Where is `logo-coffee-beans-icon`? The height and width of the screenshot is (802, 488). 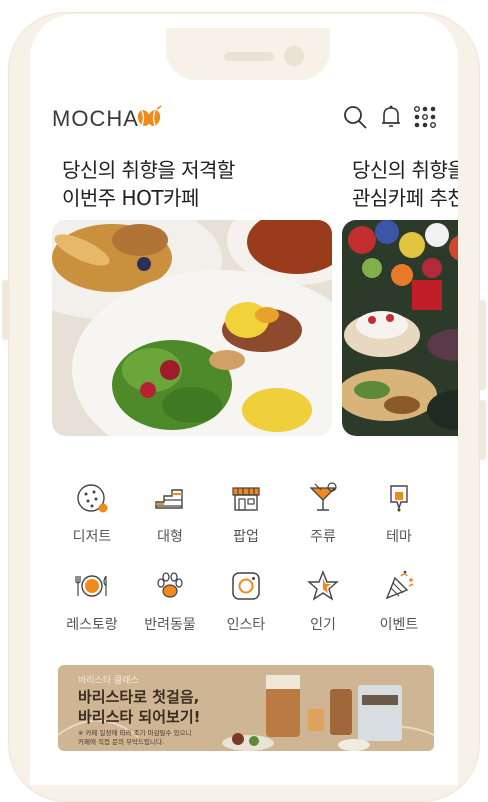
logo-coffee-beans-icon is located at coordinates (149, 115).